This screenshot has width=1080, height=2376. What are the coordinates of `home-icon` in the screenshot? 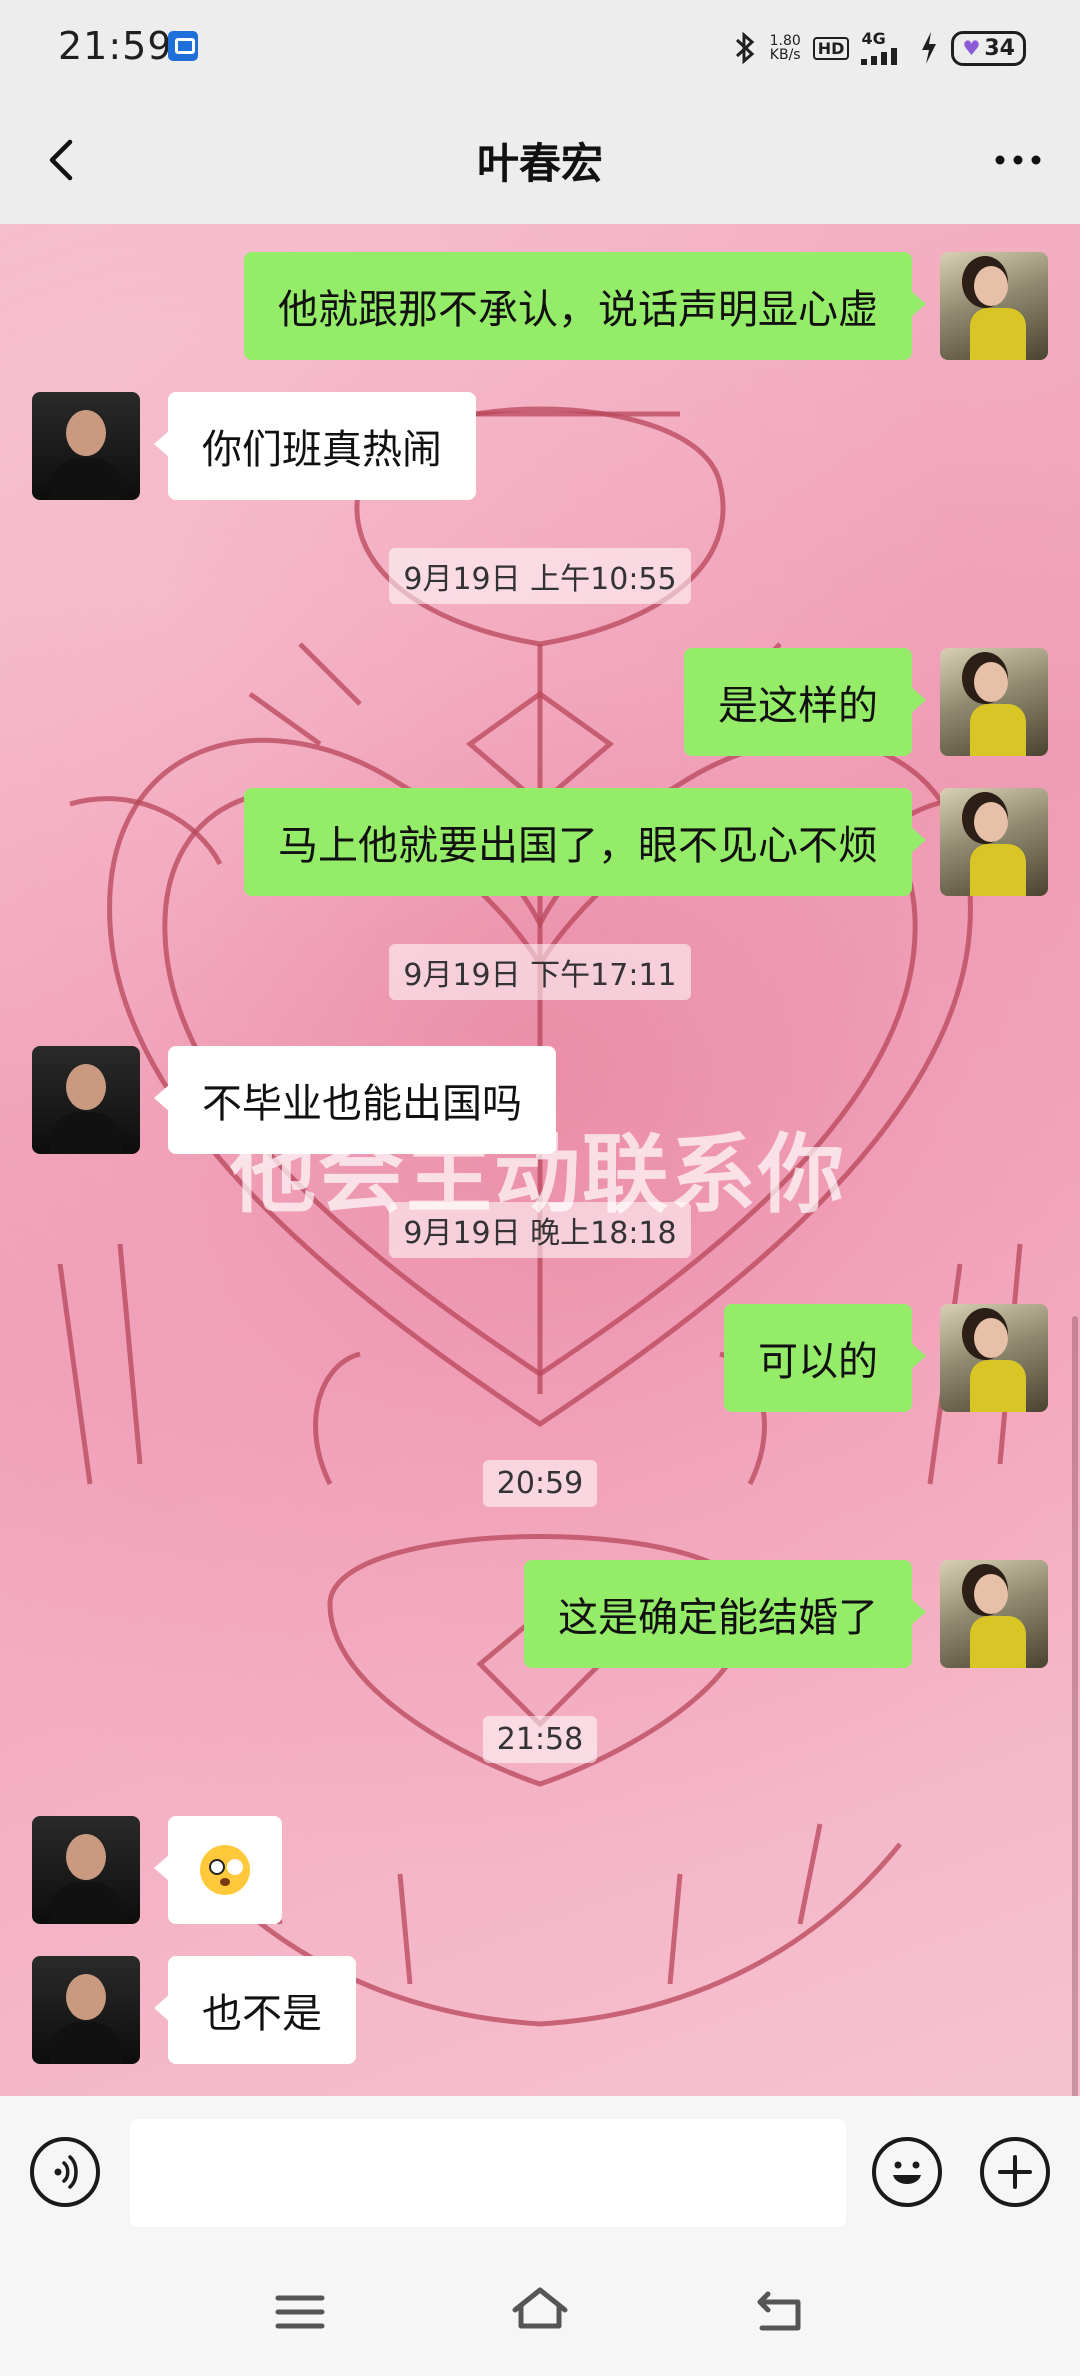 It's located at (540, 2310).